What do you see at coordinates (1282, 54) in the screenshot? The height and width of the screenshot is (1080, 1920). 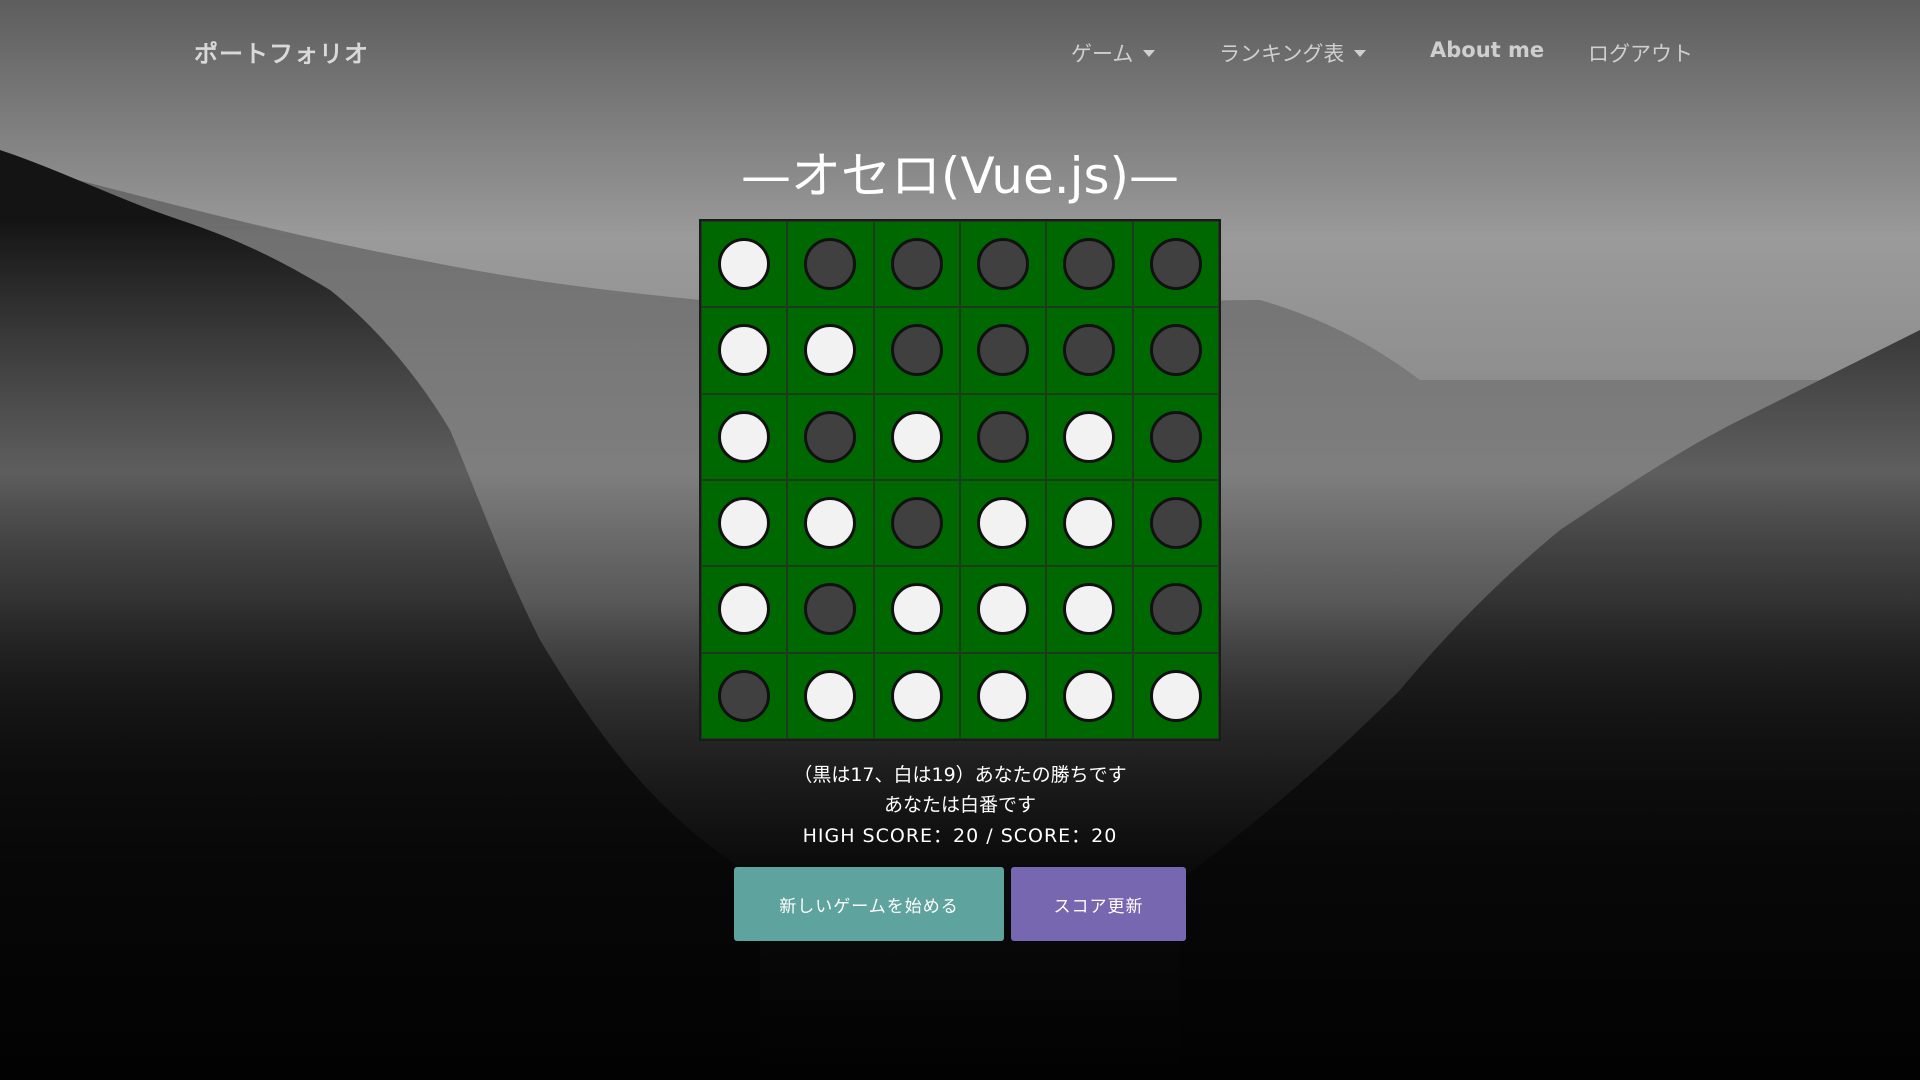 I see `nav-menu-ranking-label: ランキング表` at bounding box center [1282, 54].